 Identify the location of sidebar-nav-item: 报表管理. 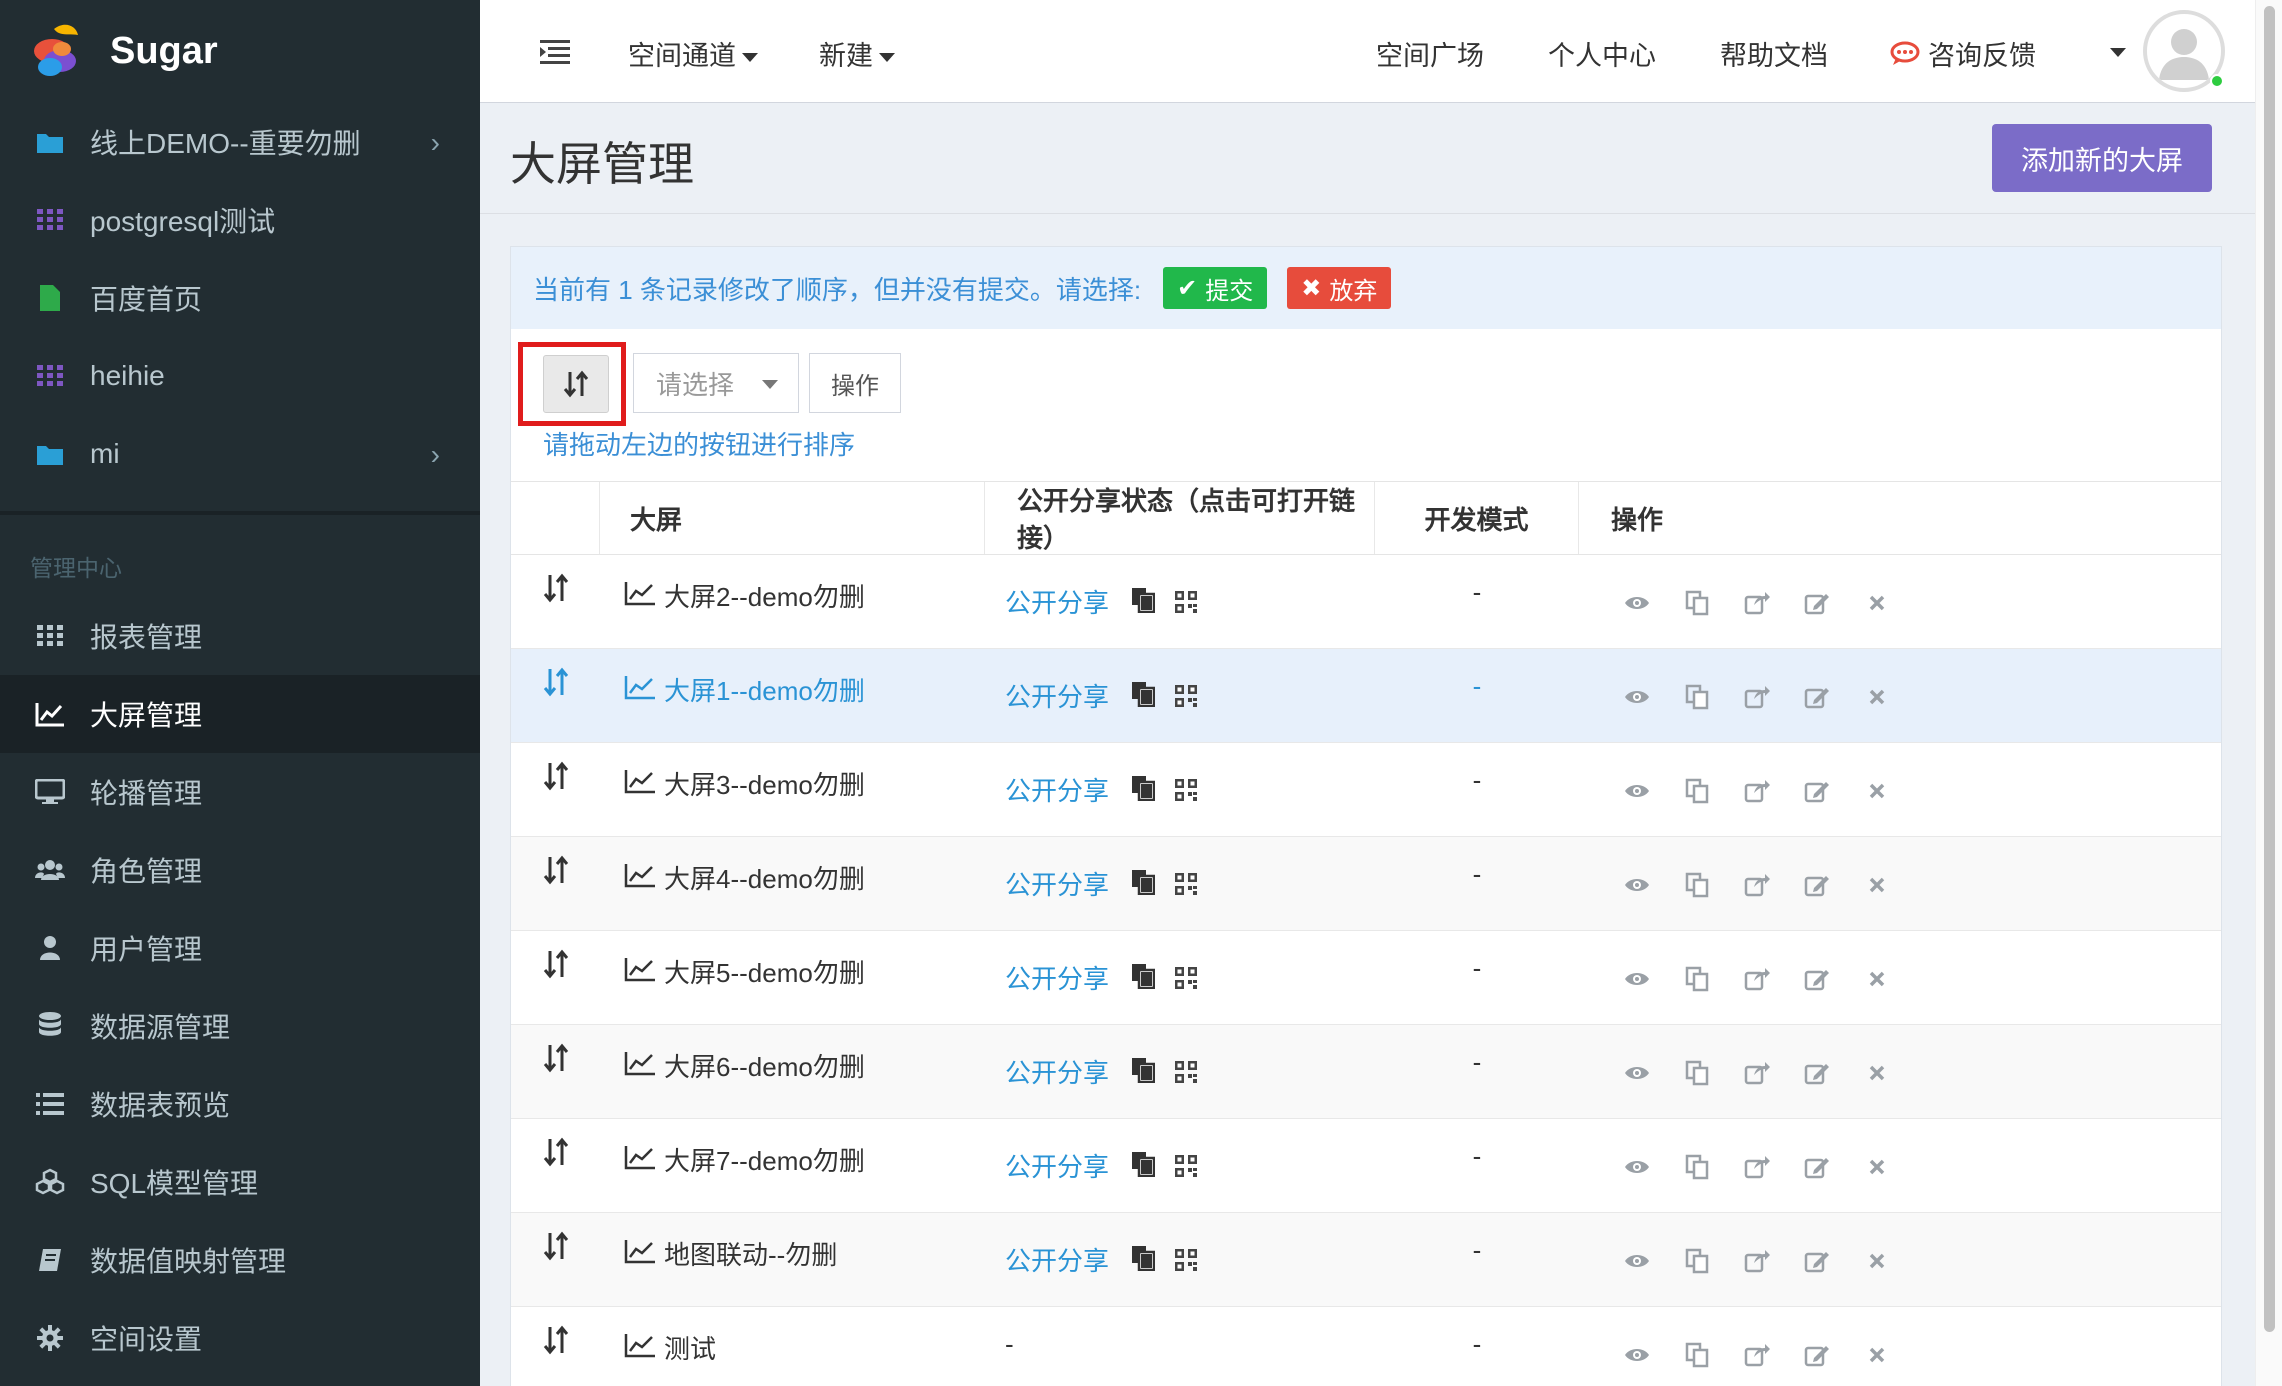
(240, 636).